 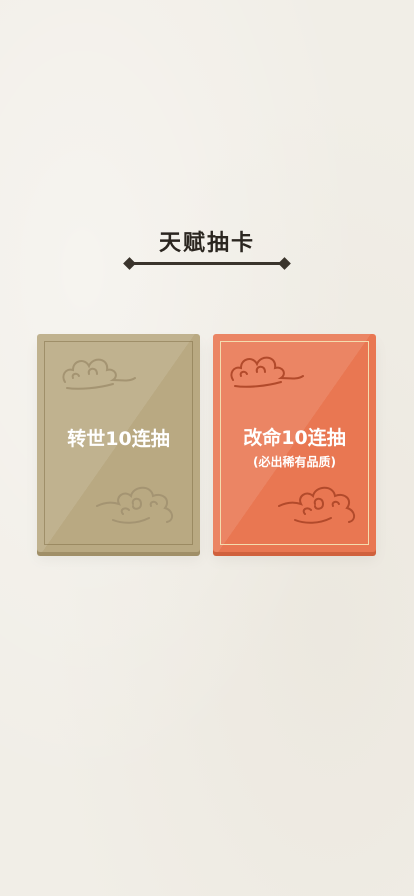 I want to click on divider-line, so click(x=207, y=263).